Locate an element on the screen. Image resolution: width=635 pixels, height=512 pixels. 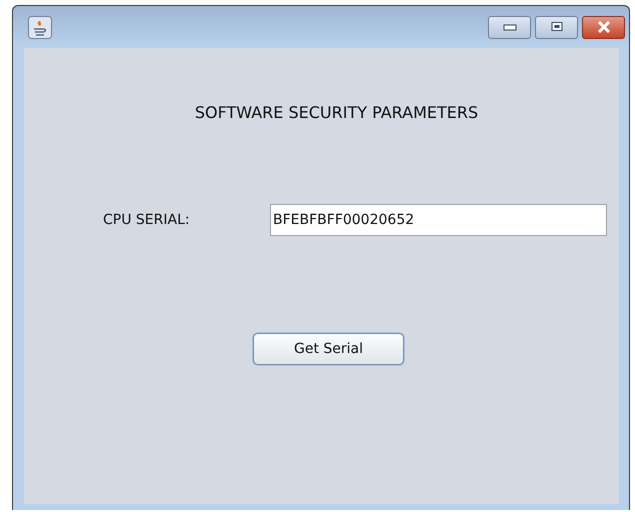
get-serial-button: Get Serial is located at coordinates (328, 349).